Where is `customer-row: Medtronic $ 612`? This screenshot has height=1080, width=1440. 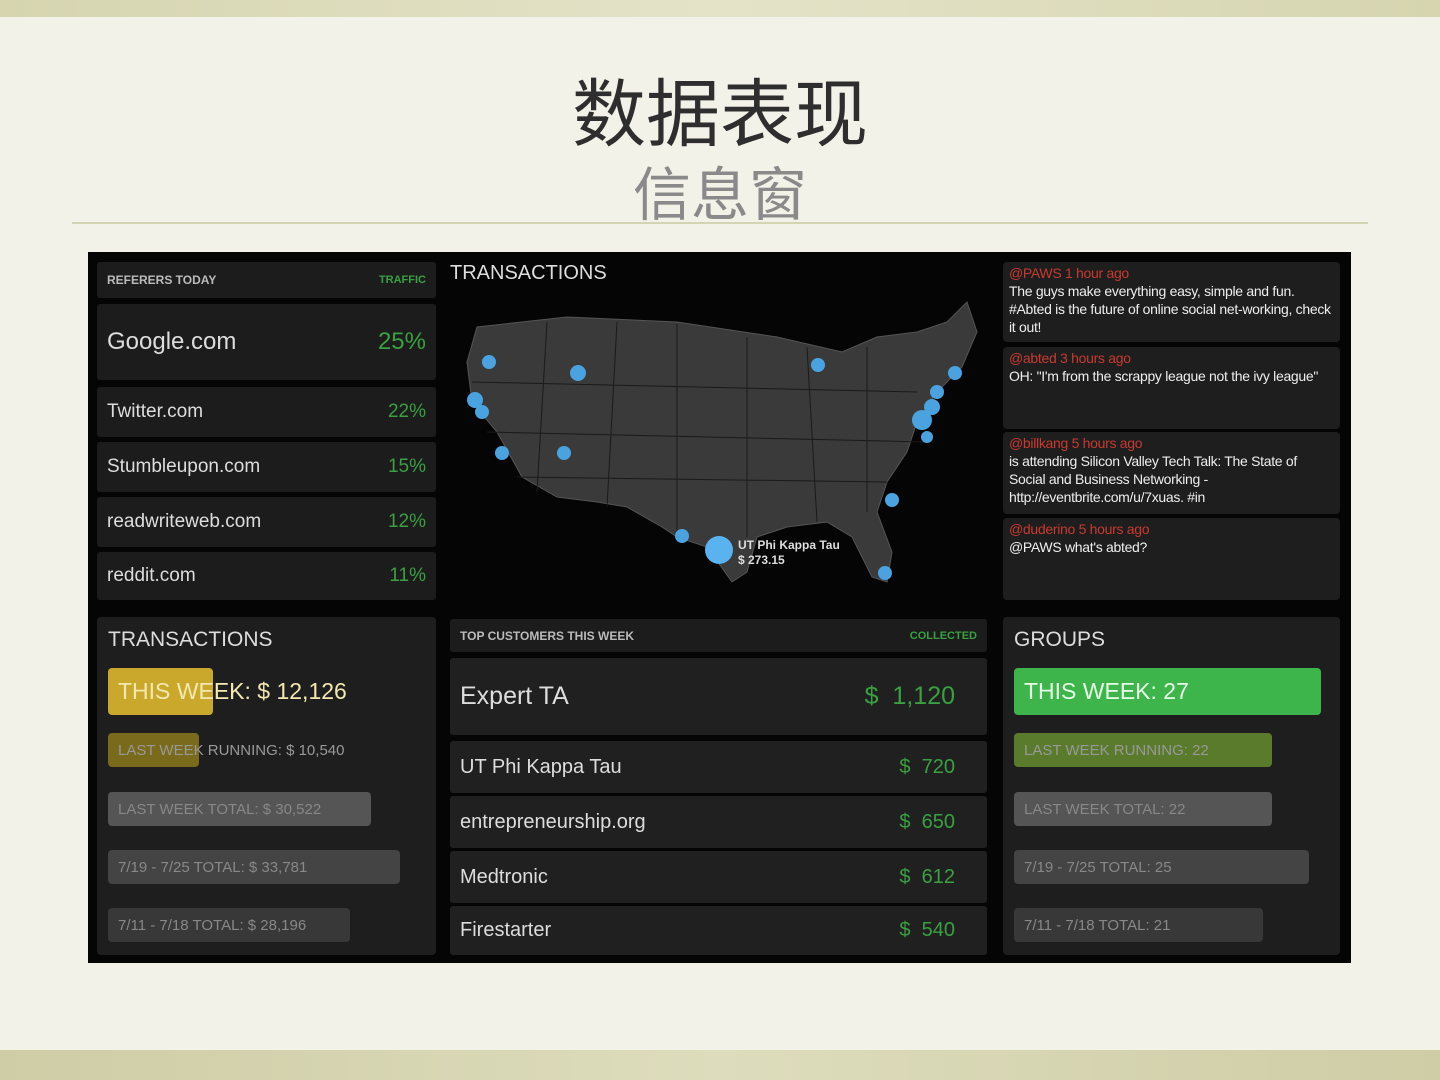 customer-row: Medtronic $ 612 is located at coordinates (718, 877).